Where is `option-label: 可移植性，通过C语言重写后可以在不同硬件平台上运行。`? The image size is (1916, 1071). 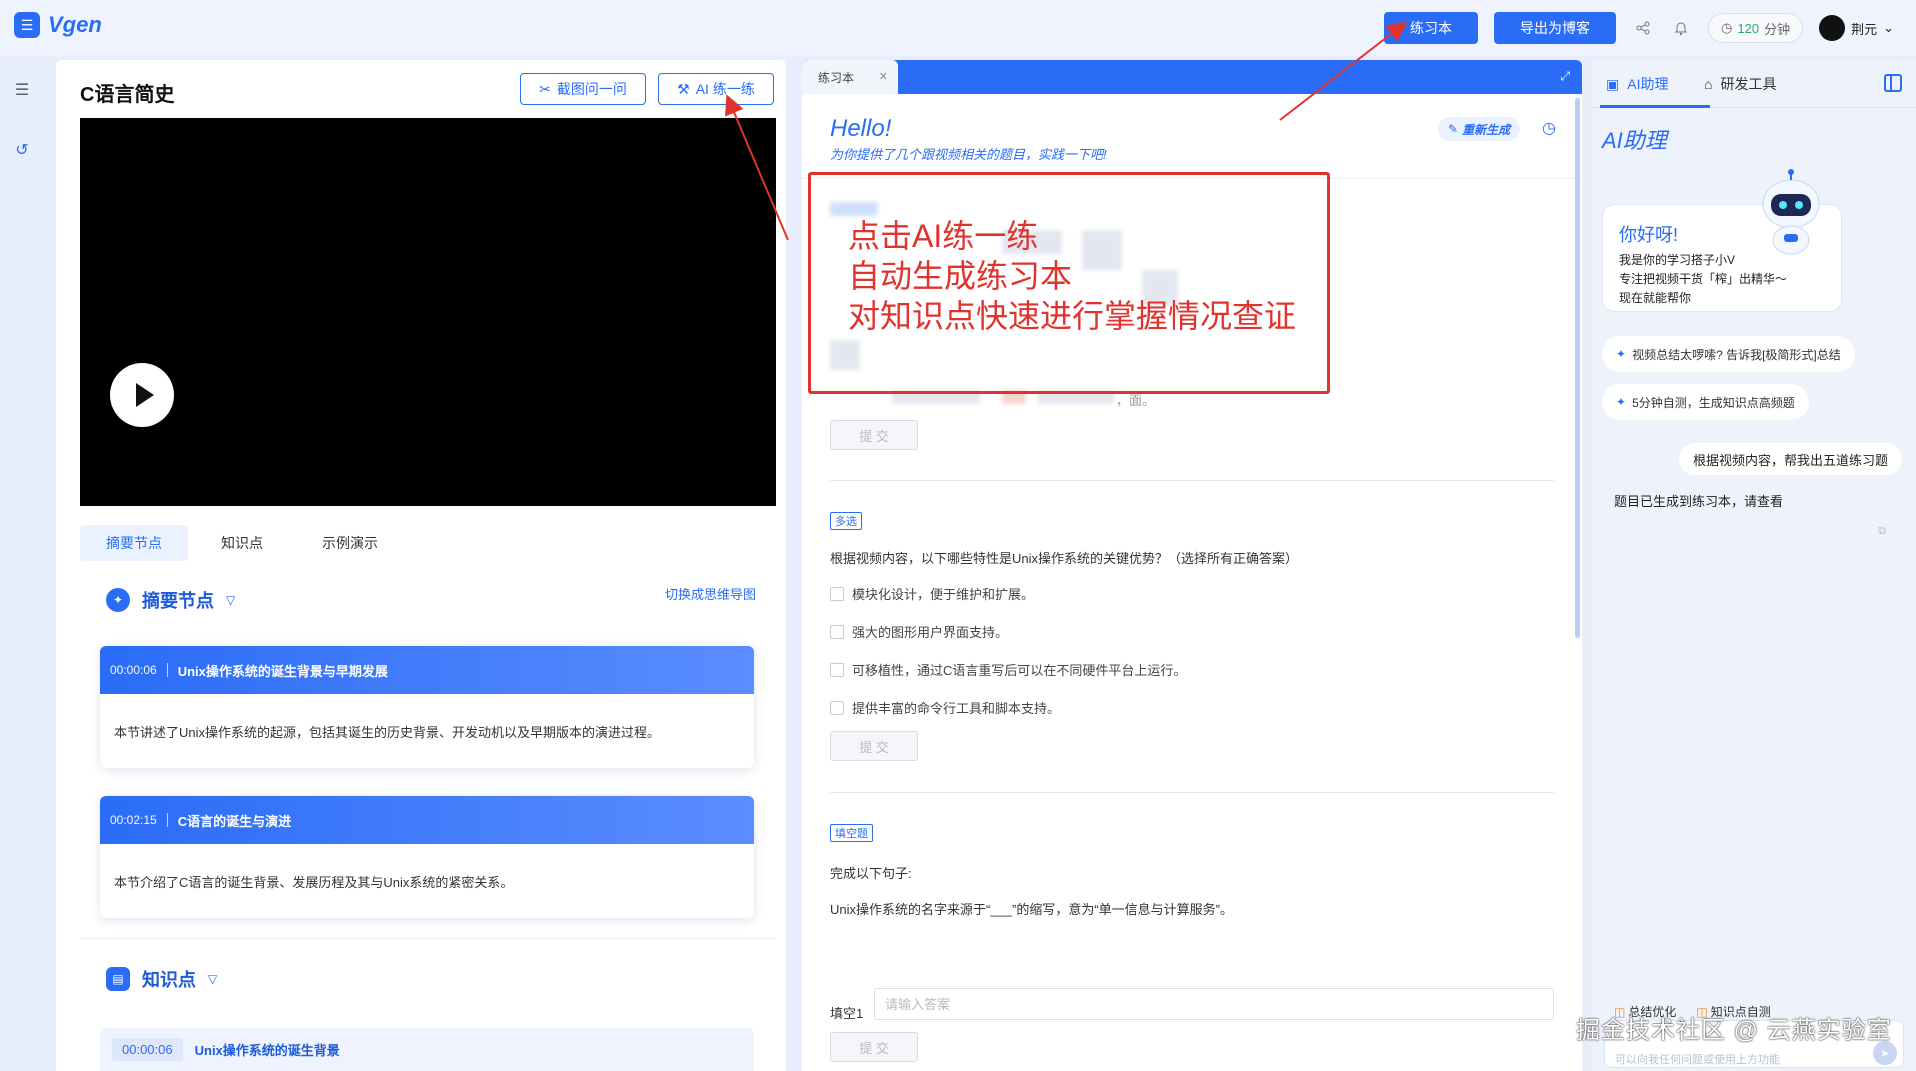 option-label: 可移植性，通过C语言重写后可以在不同硬件平台上运行。 is located at coordinates (1019, 670).